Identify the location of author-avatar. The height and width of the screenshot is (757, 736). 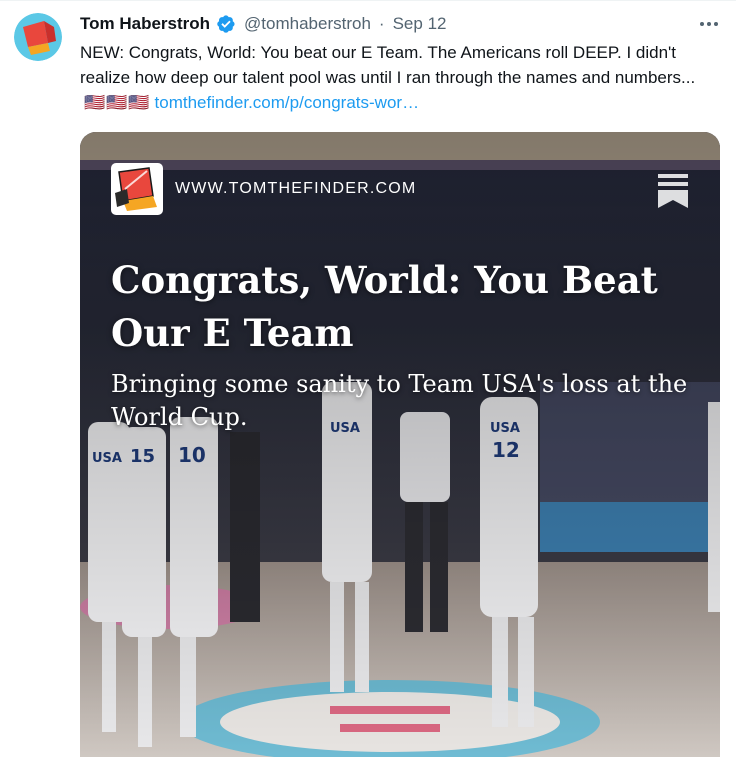
(38, 37).